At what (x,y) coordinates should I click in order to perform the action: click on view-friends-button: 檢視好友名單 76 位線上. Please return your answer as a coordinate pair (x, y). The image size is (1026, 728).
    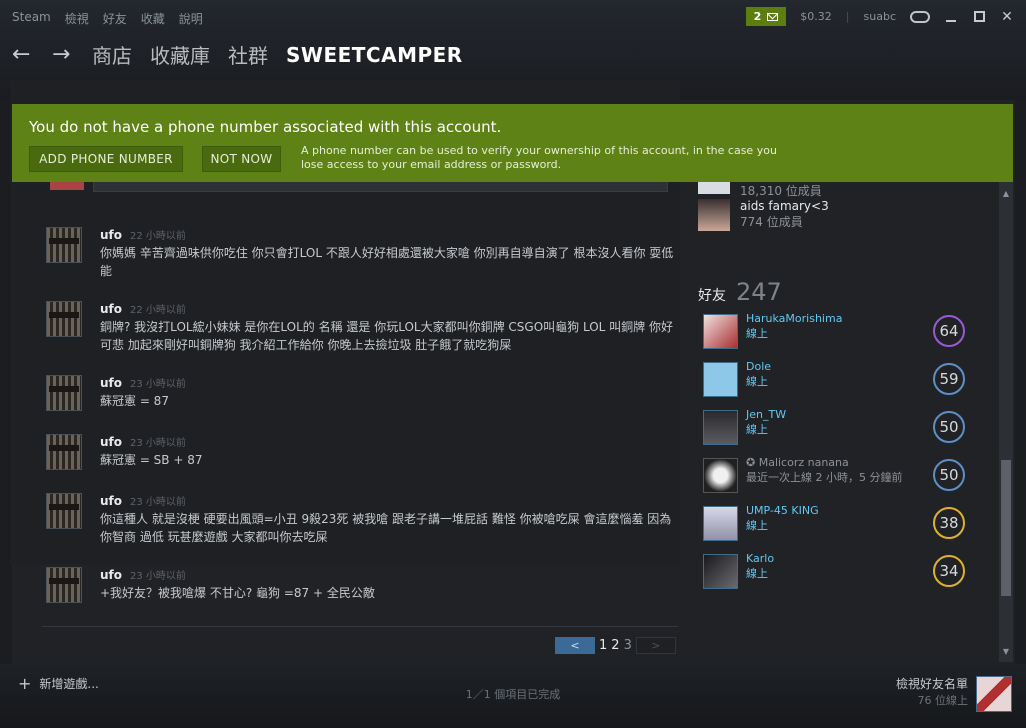
    Looking at the image, I should click on (932, 691).